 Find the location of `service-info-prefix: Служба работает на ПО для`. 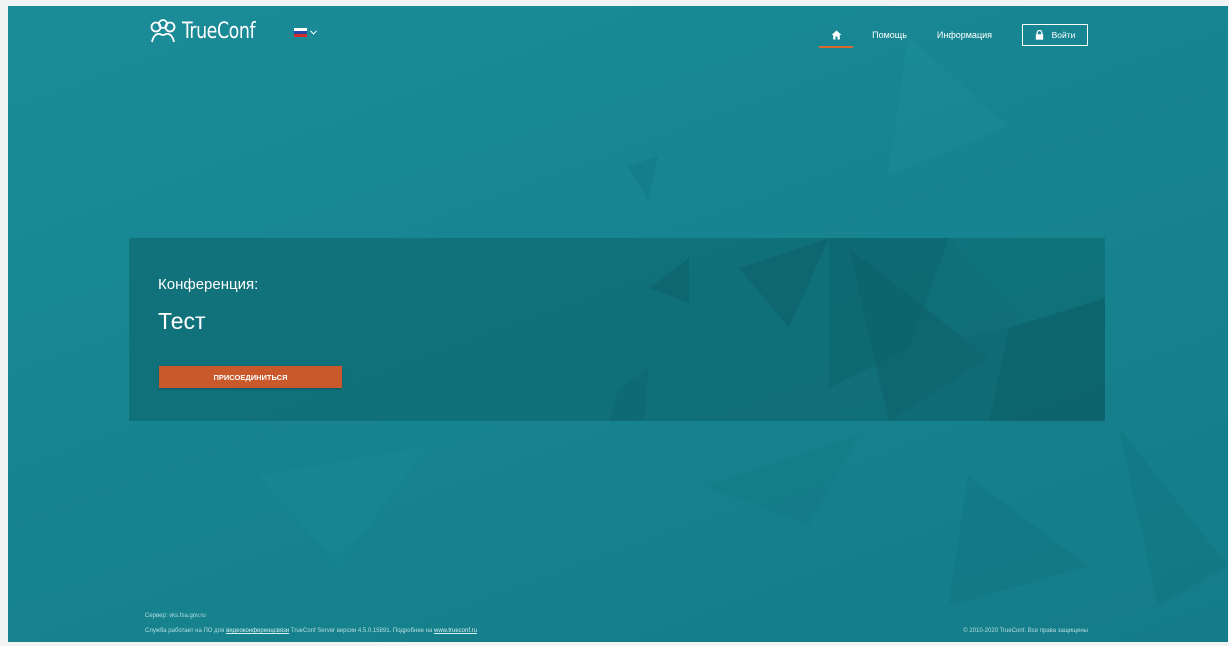

service-info-prefix: Служба работает на ПО для is located at coordinates (186, 631).